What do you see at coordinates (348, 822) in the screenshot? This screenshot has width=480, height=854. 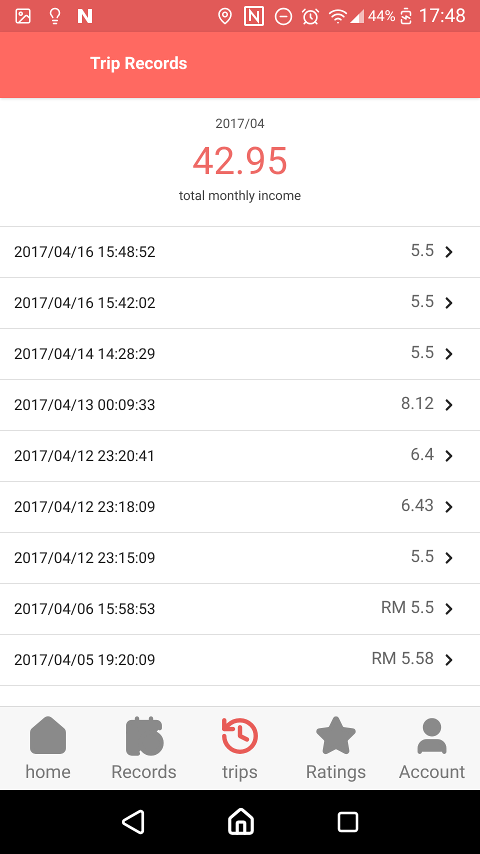 I see `recents-icon` at bounding box center [348, 822].